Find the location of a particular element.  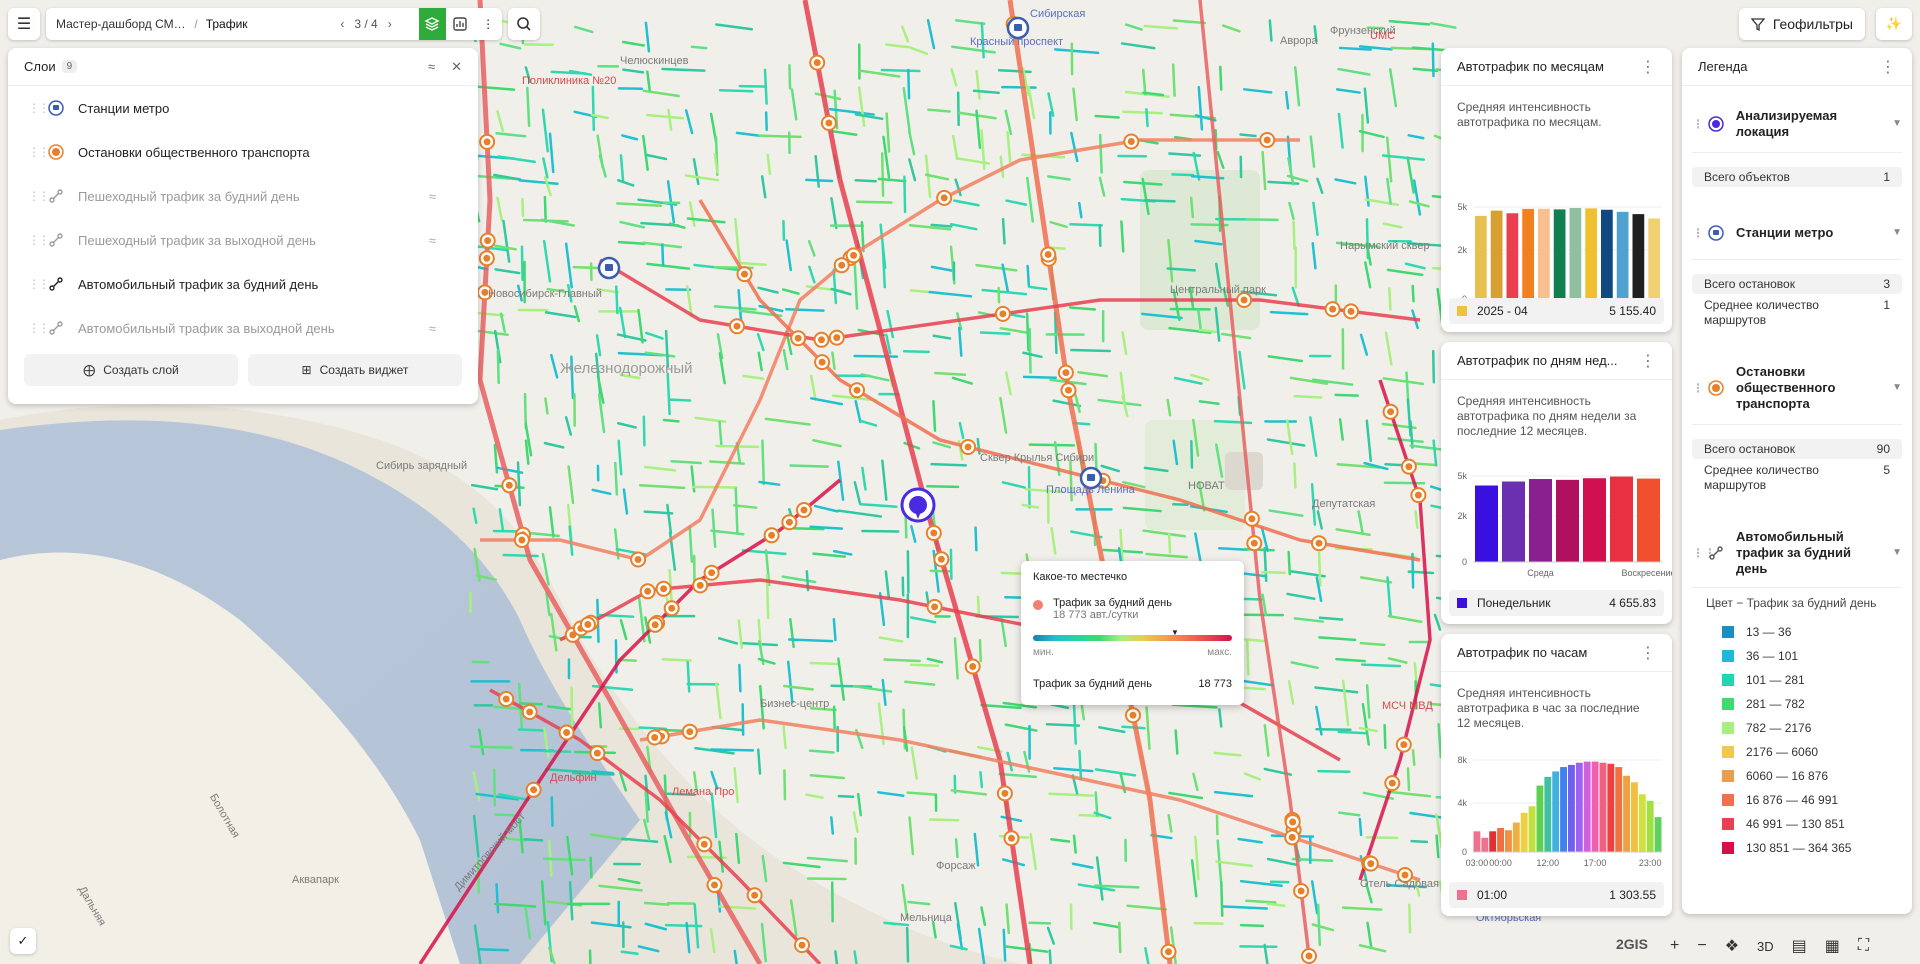

search-button is located at coordinates (524, 24).